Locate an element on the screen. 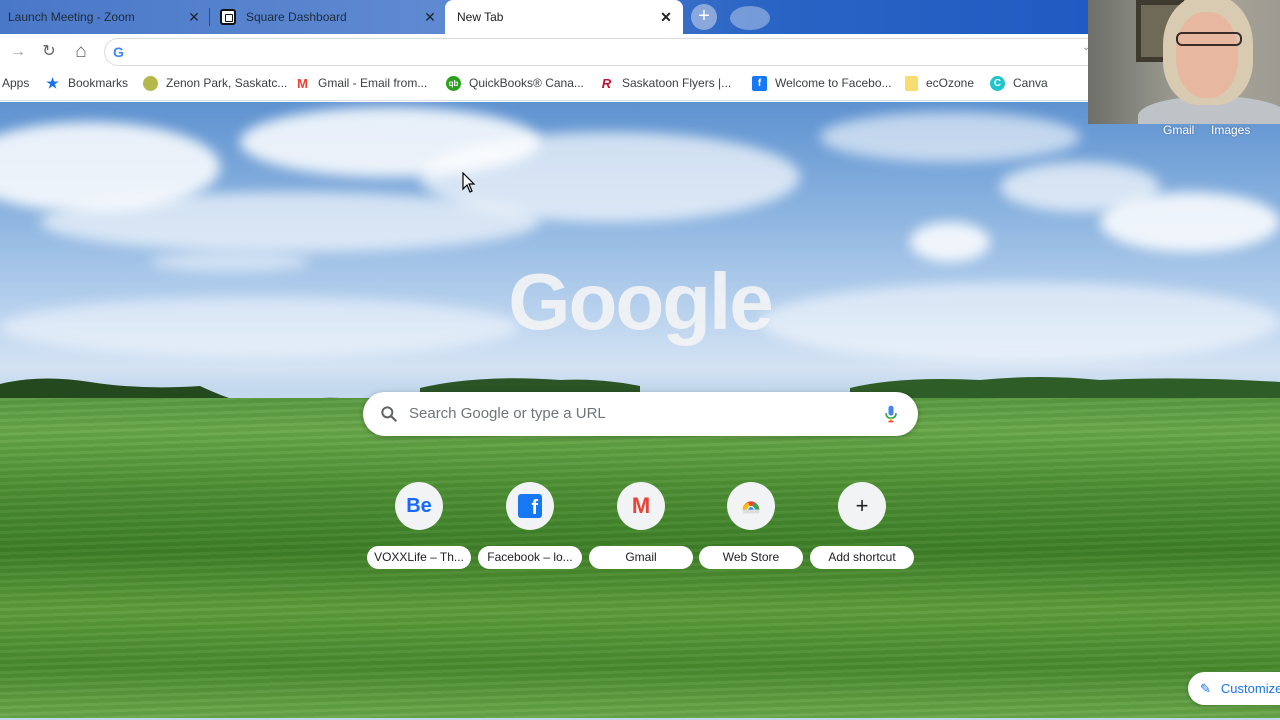  canva-icon: C is located at coordinates (997, 83).